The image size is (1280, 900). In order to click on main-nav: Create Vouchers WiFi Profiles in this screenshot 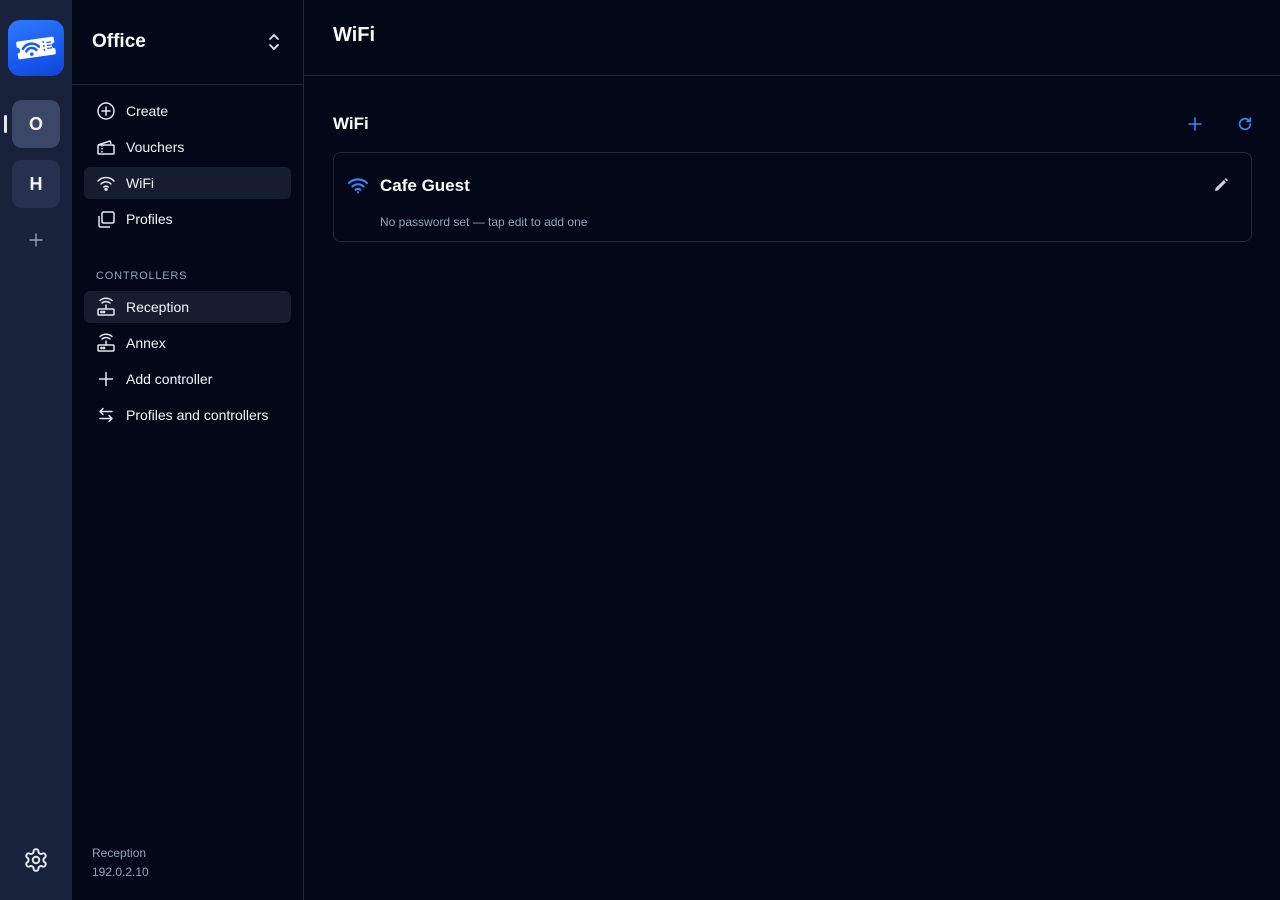, I will do `click(187, 167)`.